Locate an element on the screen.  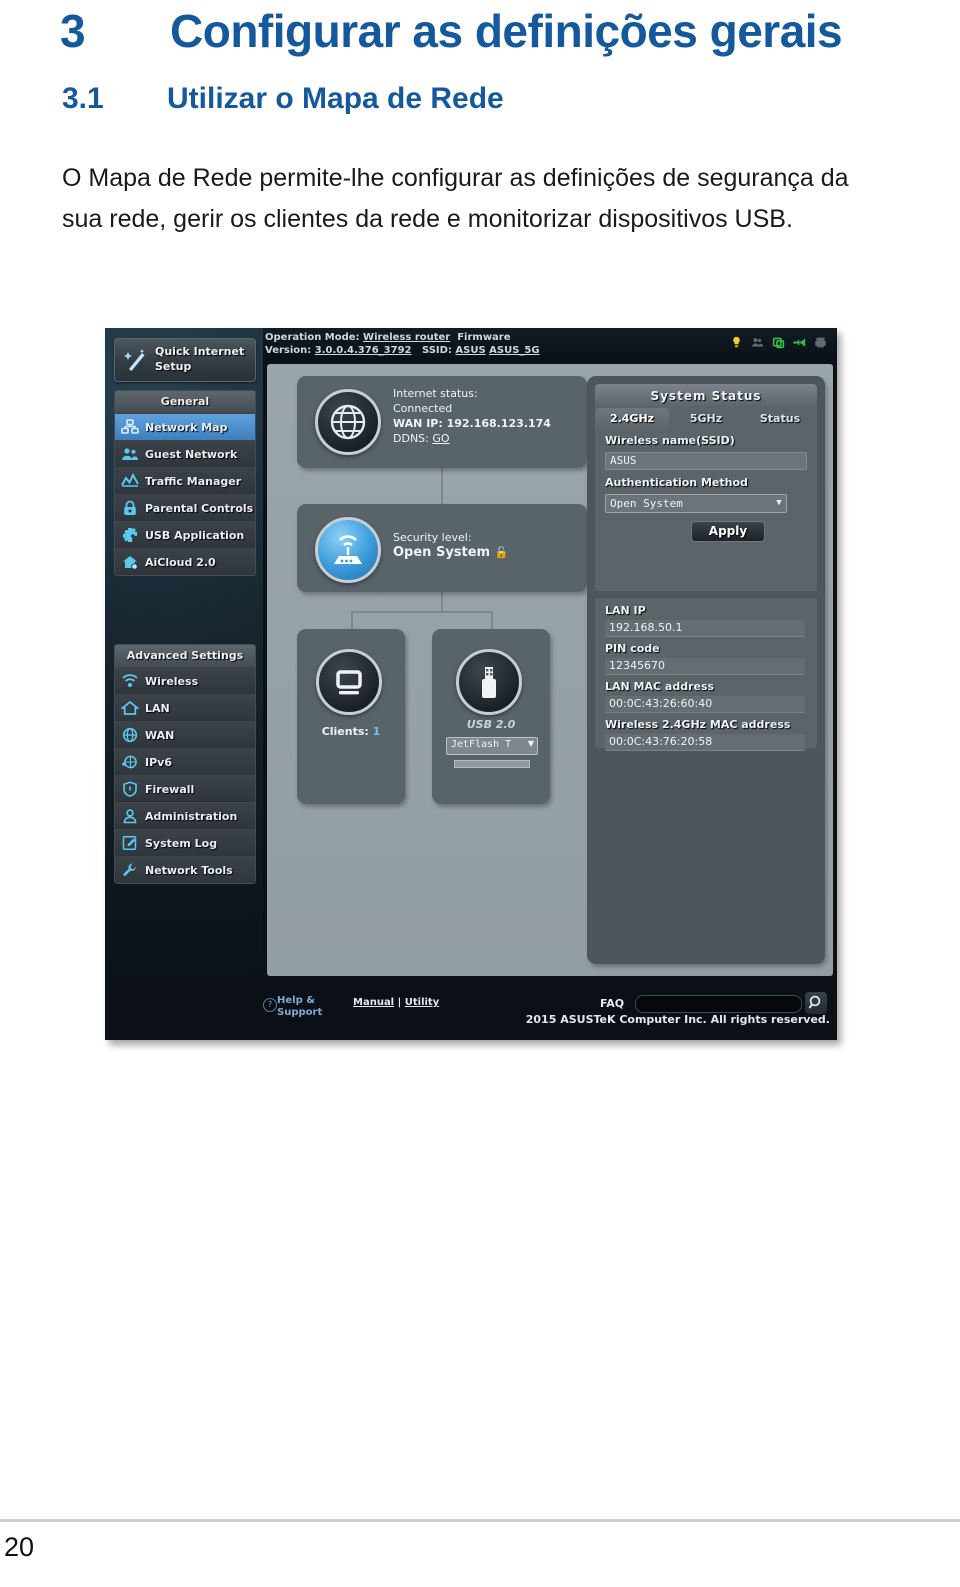
version-label: Version: is located at coordinates (288, 350).